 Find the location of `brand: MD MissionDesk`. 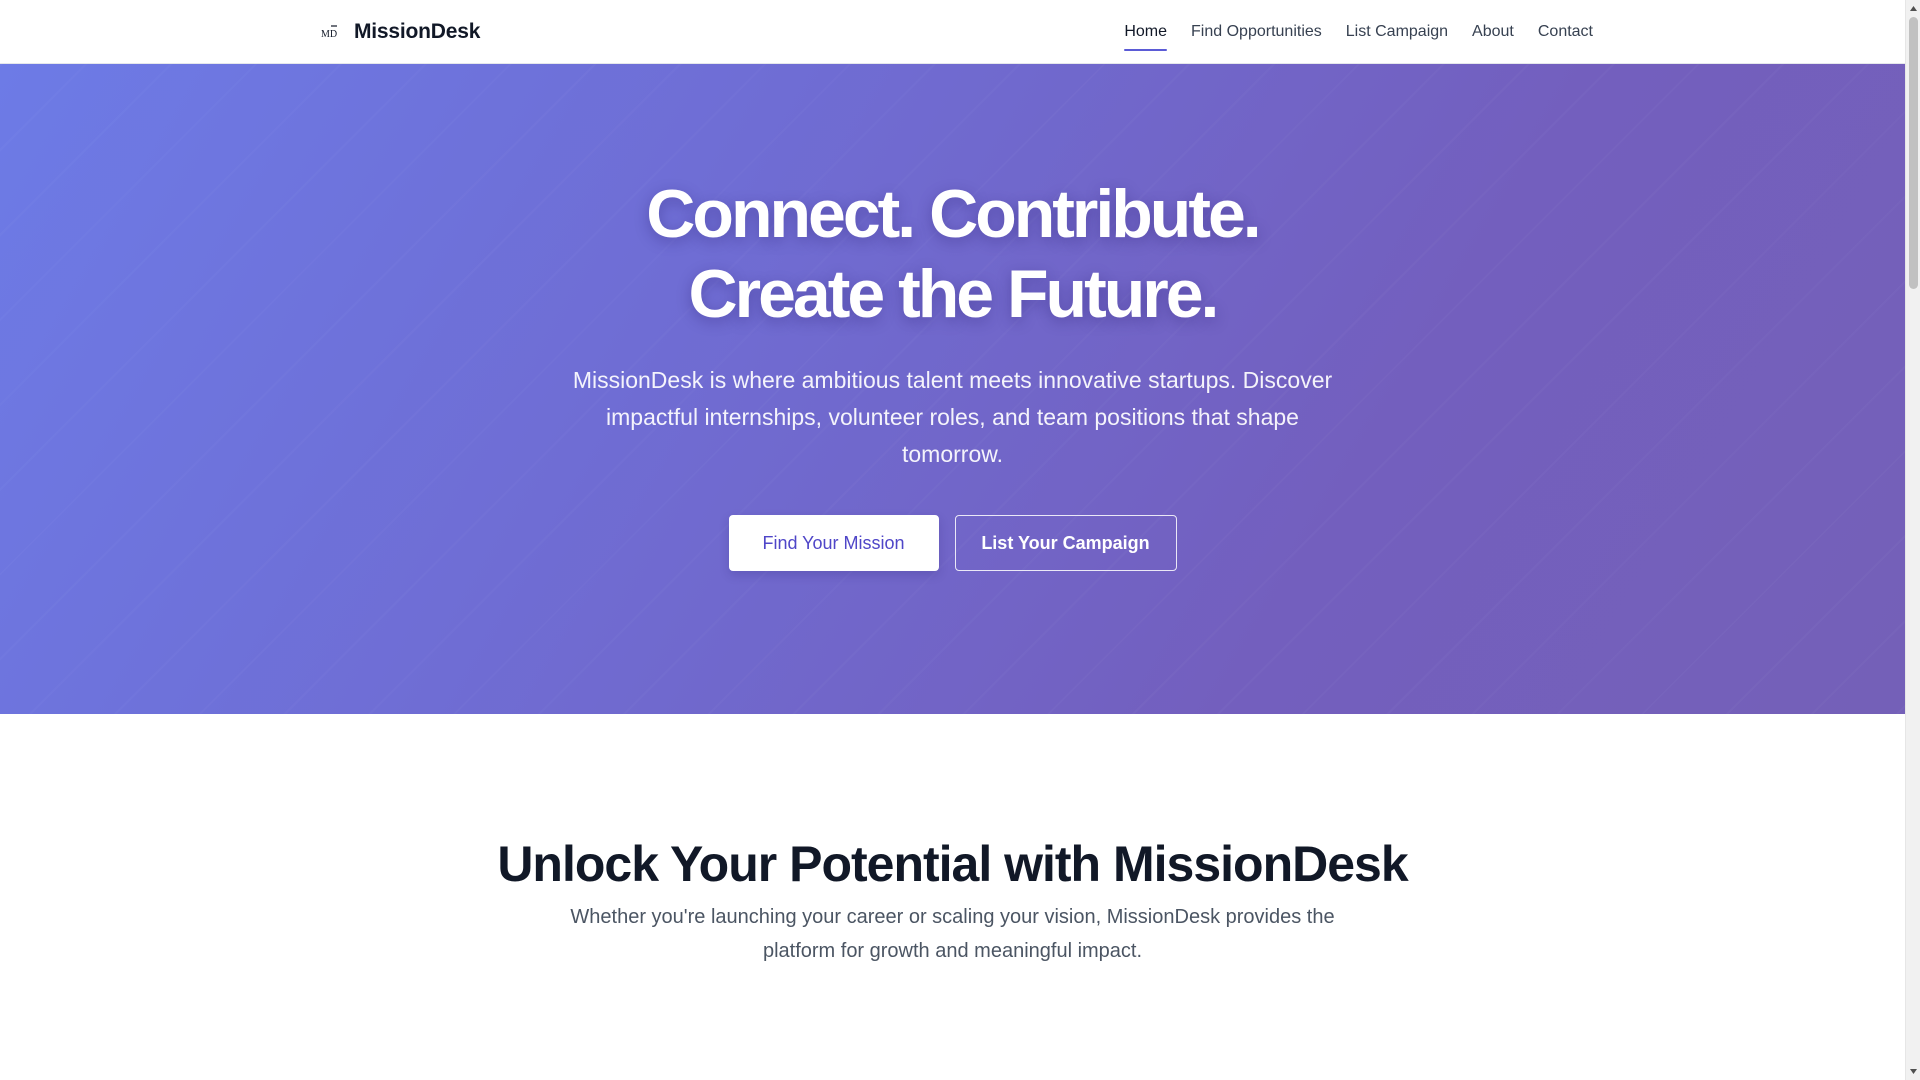

brand: MD MissionDesk is located at coordinates (399, 32).